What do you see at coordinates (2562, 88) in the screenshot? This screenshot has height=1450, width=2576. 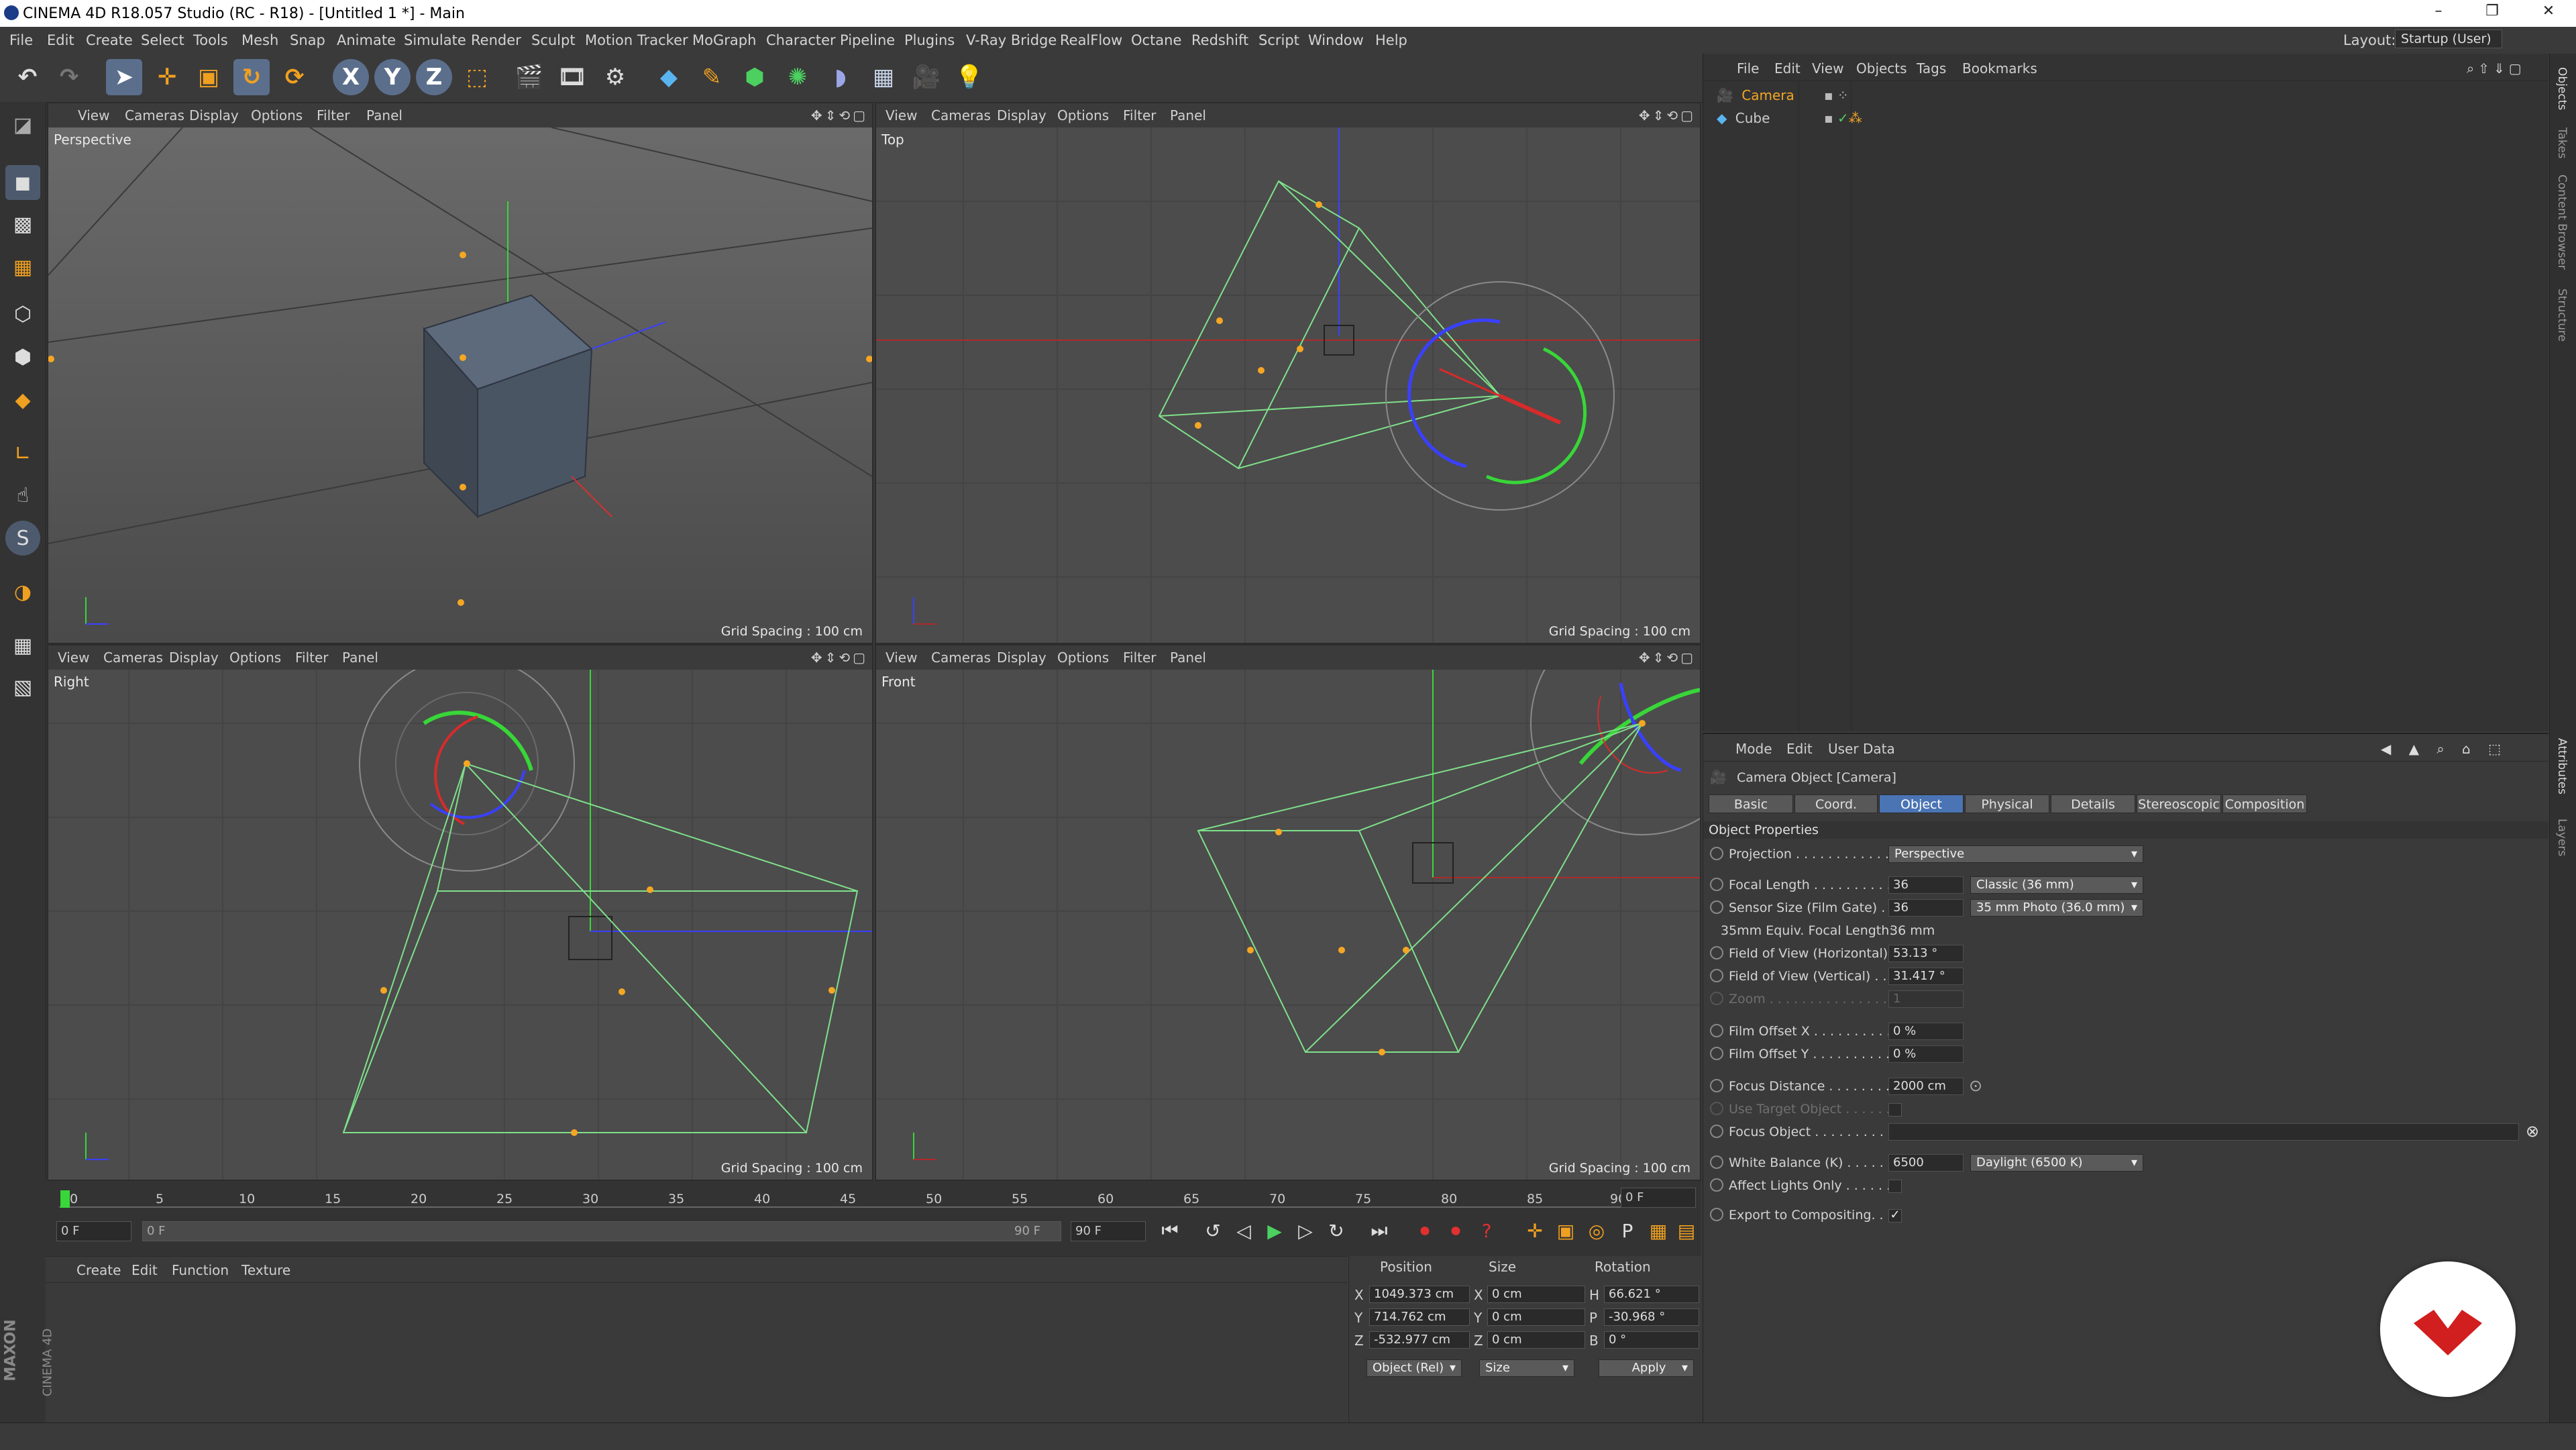 I see `vtab-objects: Objects` at bounding box center [2562, 88].